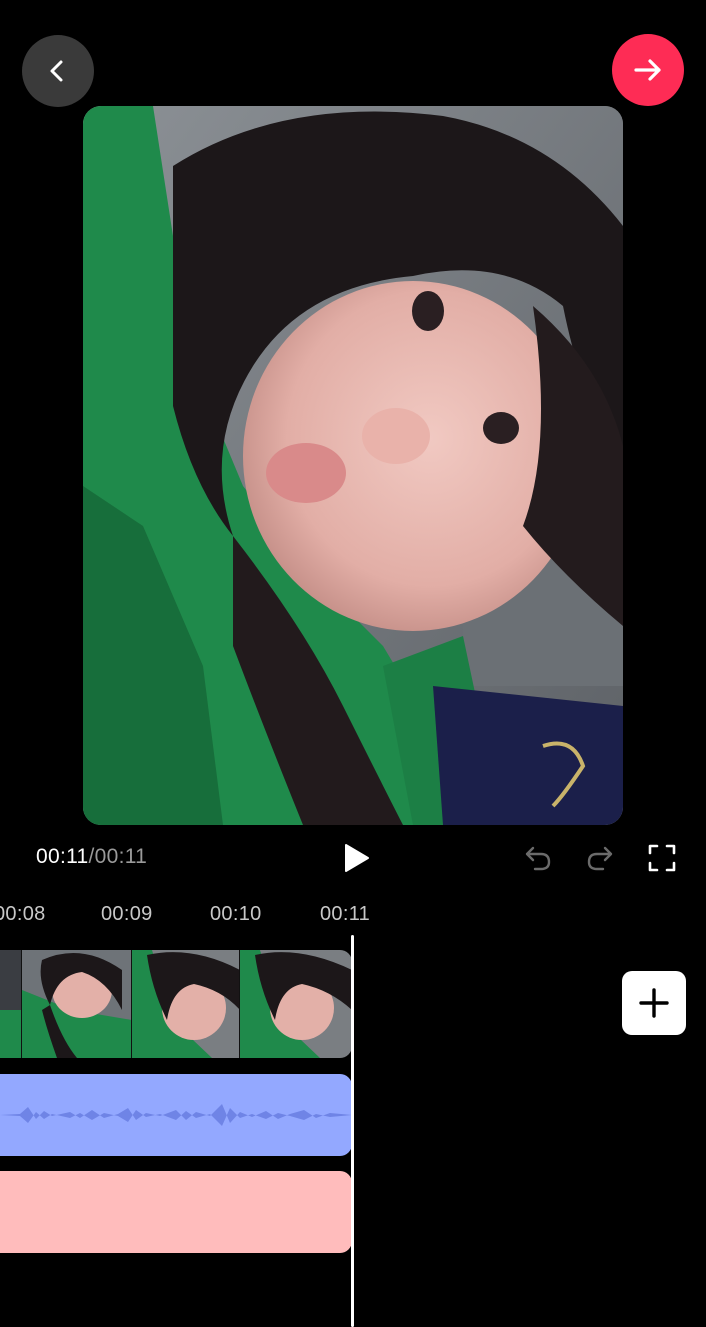 The height and width of the screenshot is (1327, 706). I want to click on next-button, so click(648, 70).